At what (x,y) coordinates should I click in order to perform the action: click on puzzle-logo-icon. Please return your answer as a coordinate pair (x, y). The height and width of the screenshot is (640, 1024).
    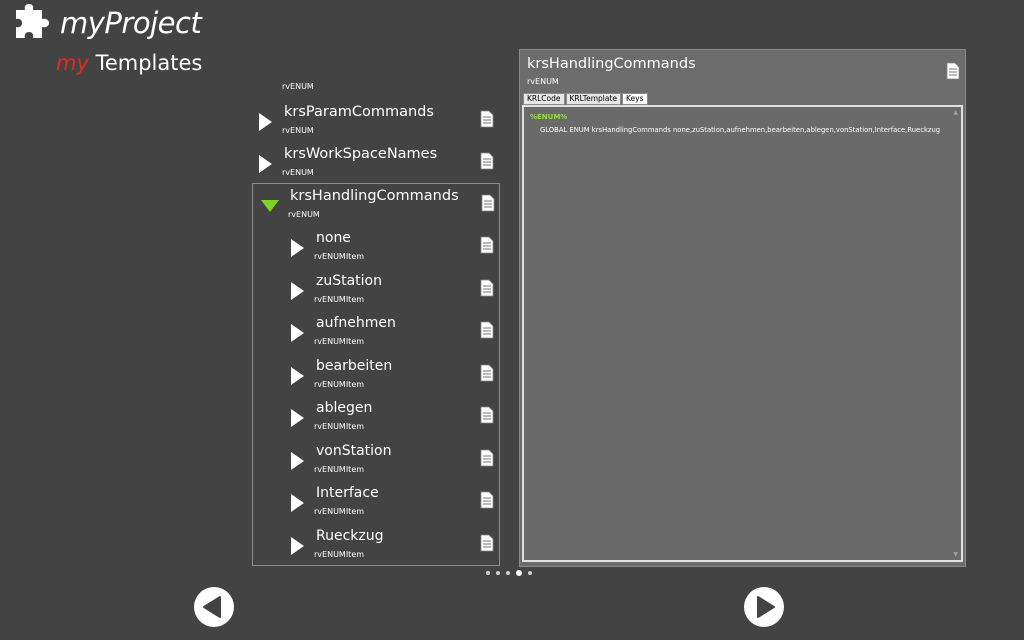
    Looking at the image, I should click on (32, 21).